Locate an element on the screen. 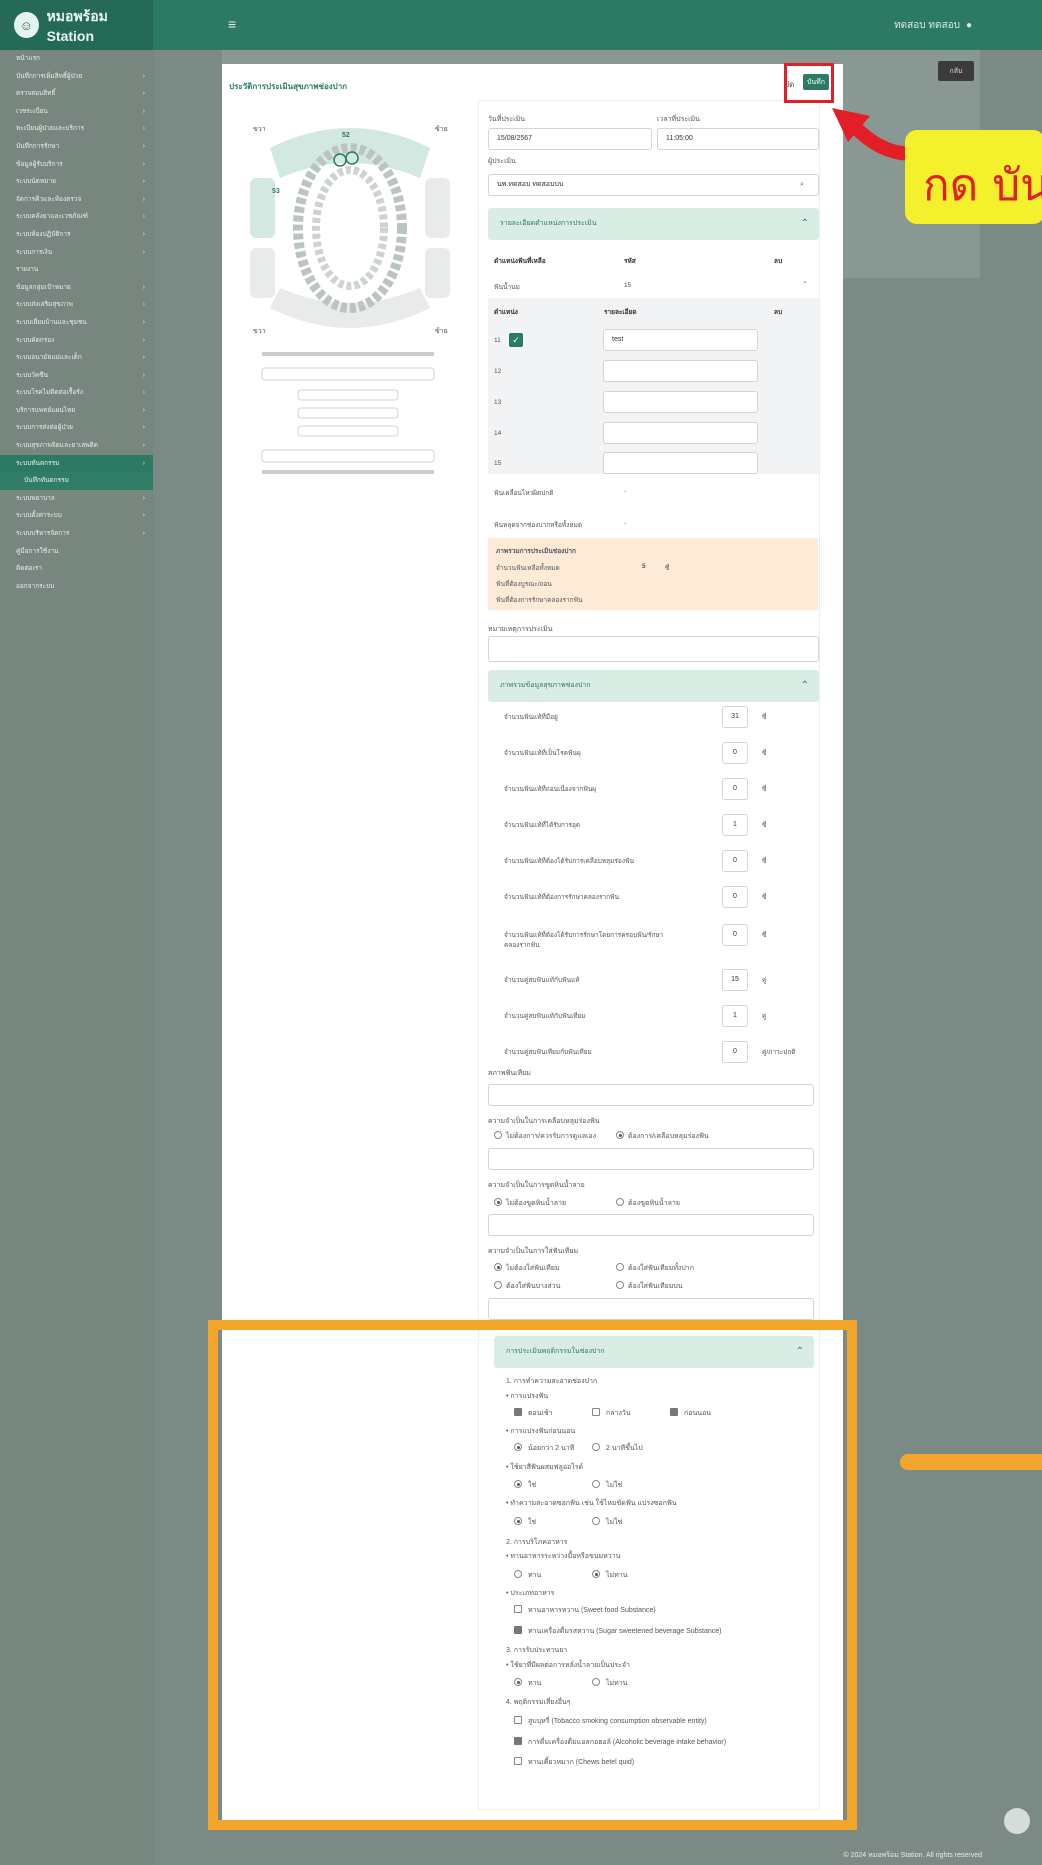 The height and width of the screenshot is (1865, 1042). sidebar-item-label: ระบบการส่งต่อผู้ป่วย is located at coordinates (44, 428).